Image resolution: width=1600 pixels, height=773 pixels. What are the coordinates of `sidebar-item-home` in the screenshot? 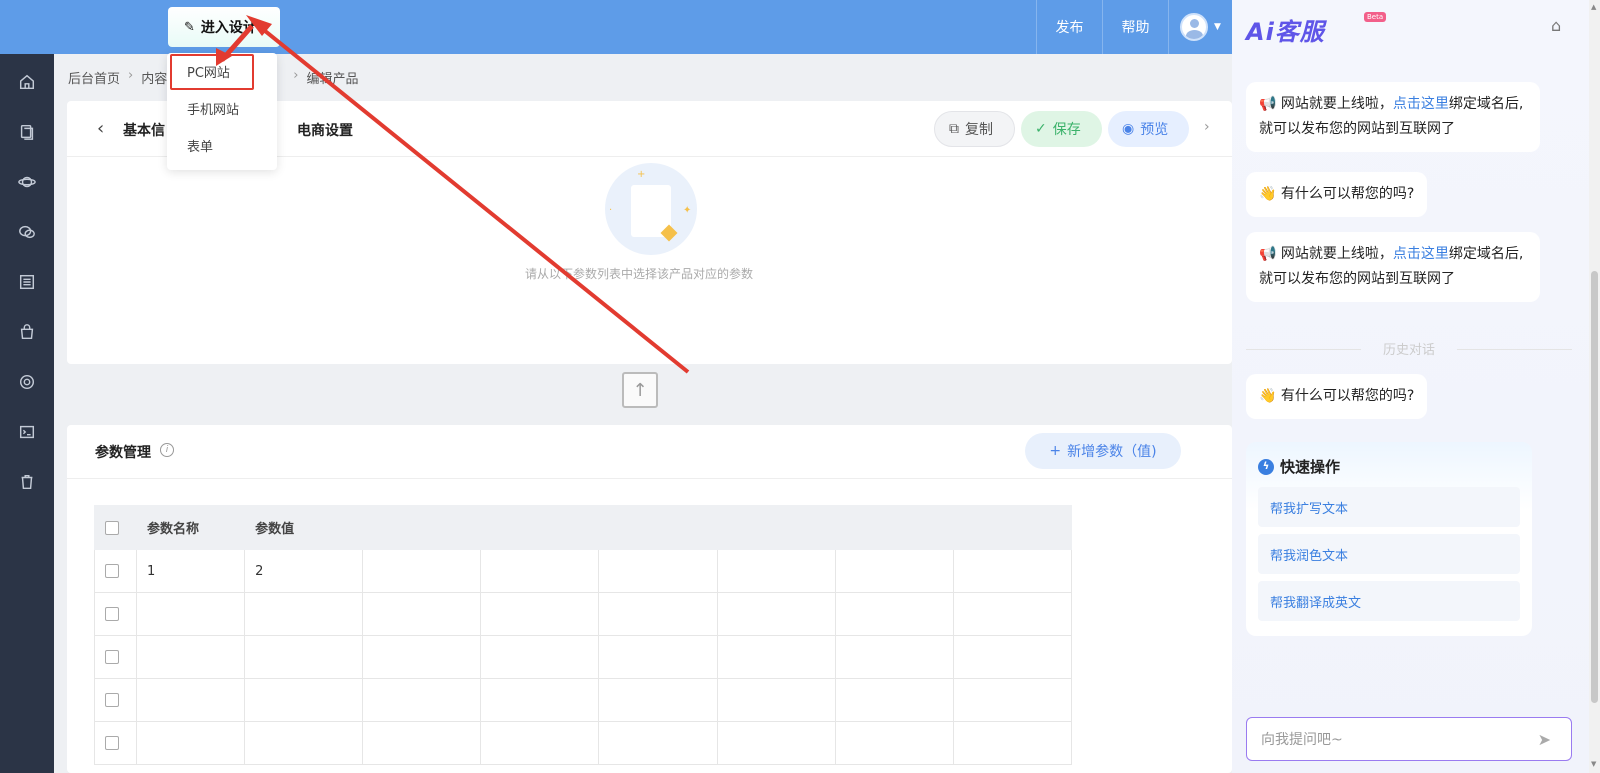 It's located at (27, 82).